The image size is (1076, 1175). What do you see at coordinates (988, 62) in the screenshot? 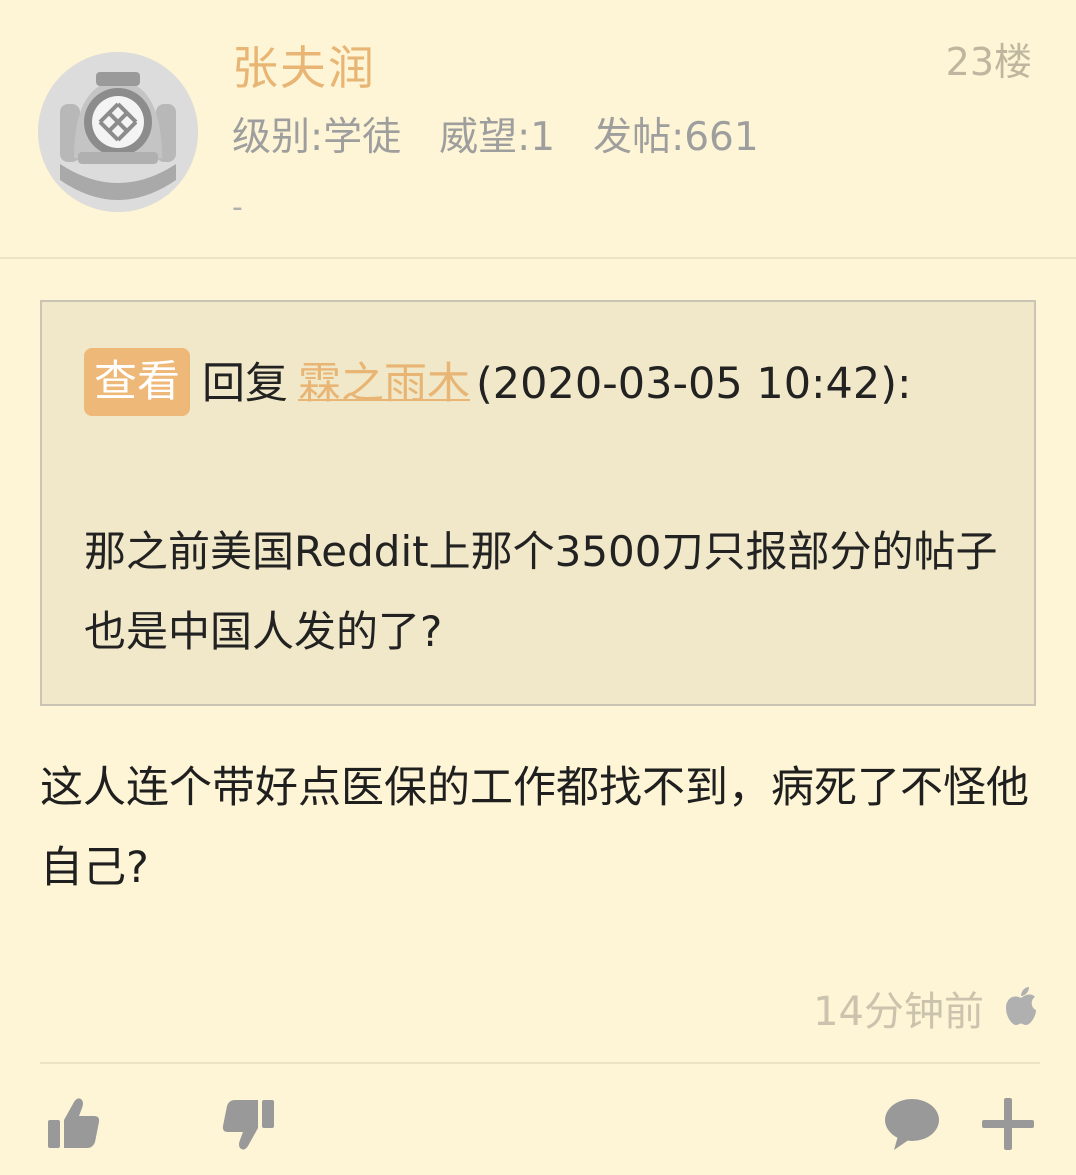
I see `floor-number: 23楼` at bounding box center [988, 62].